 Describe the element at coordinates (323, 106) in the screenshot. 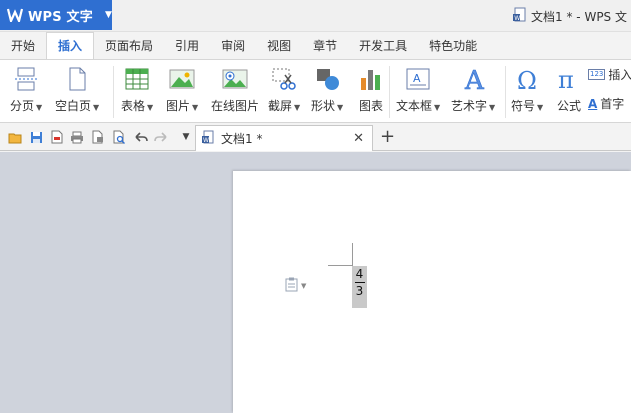

I see `shapes-label: 形状` at that location.